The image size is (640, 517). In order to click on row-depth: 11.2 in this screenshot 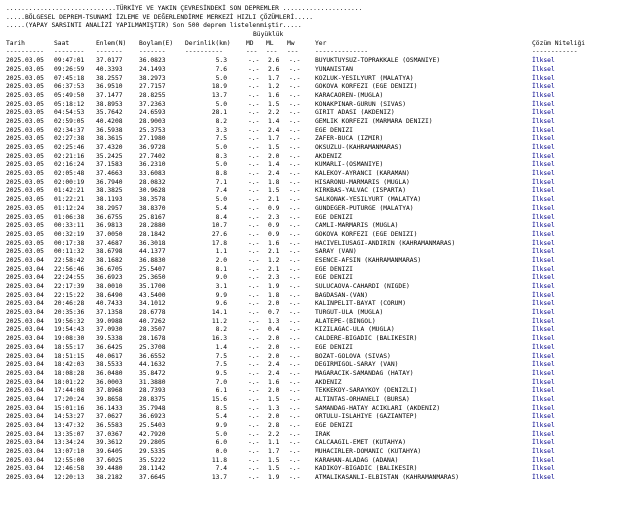, I will do `click(219, 321)`.